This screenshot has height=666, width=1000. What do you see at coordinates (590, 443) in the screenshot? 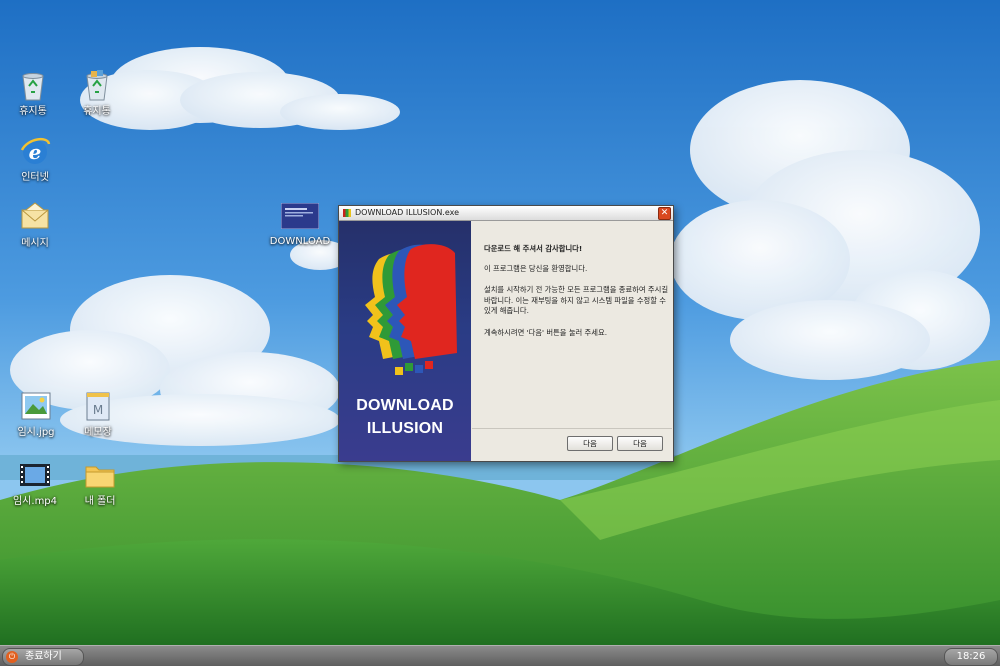
I see `decoy-next-button: 다음` at bounding box center [590, 443].